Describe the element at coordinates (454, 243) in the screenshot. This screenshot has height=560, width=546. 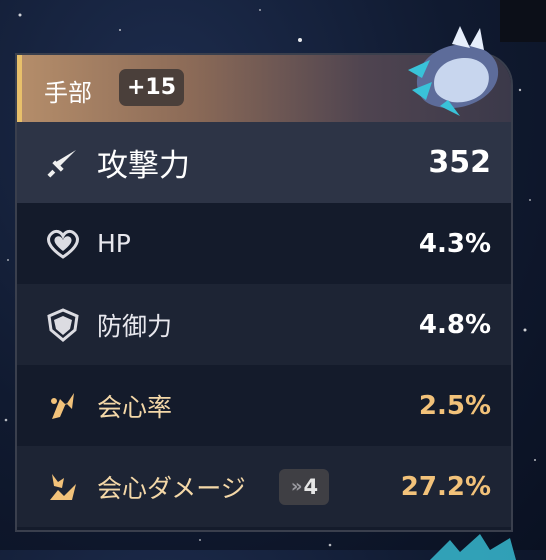
I see `stat-value: 4.3%` at that location.